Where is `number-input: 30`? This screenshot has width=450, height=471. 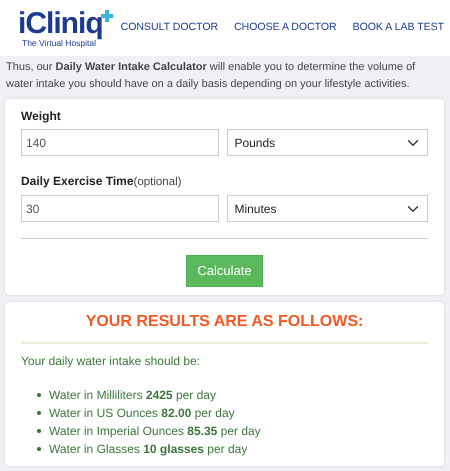 number-input: 30 is located at coordinates (120, 208).